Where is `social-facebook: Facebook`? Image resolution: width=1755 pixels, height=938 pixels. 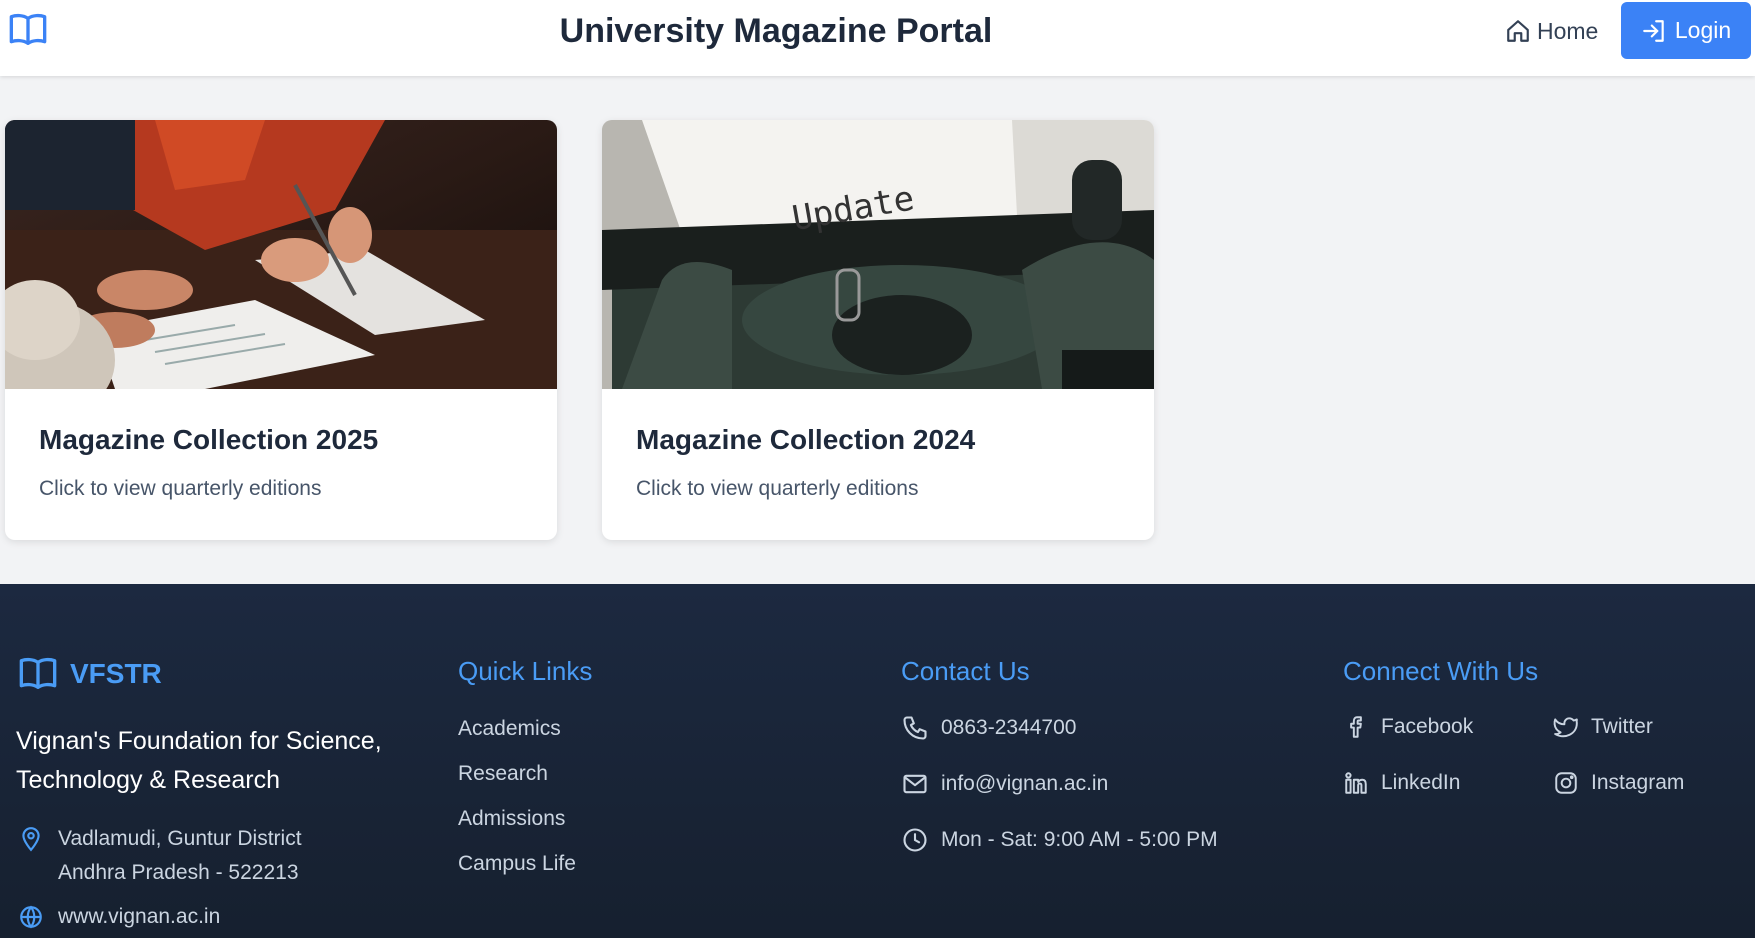 social-facebook: Facebook is located at coordinates (1408, 727).